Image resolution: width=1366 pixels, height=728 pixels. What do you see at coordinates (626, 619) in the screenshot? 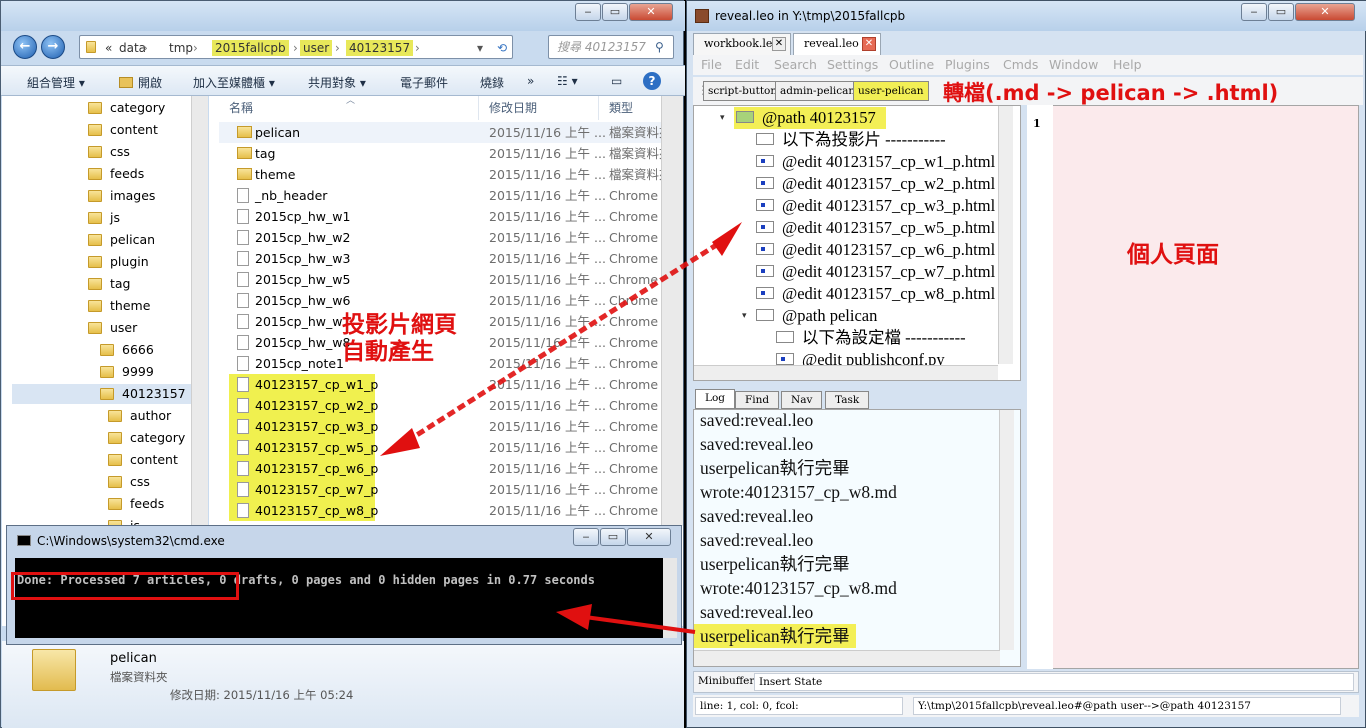
I see `solid-arrow` at bounding box center [626, 619].